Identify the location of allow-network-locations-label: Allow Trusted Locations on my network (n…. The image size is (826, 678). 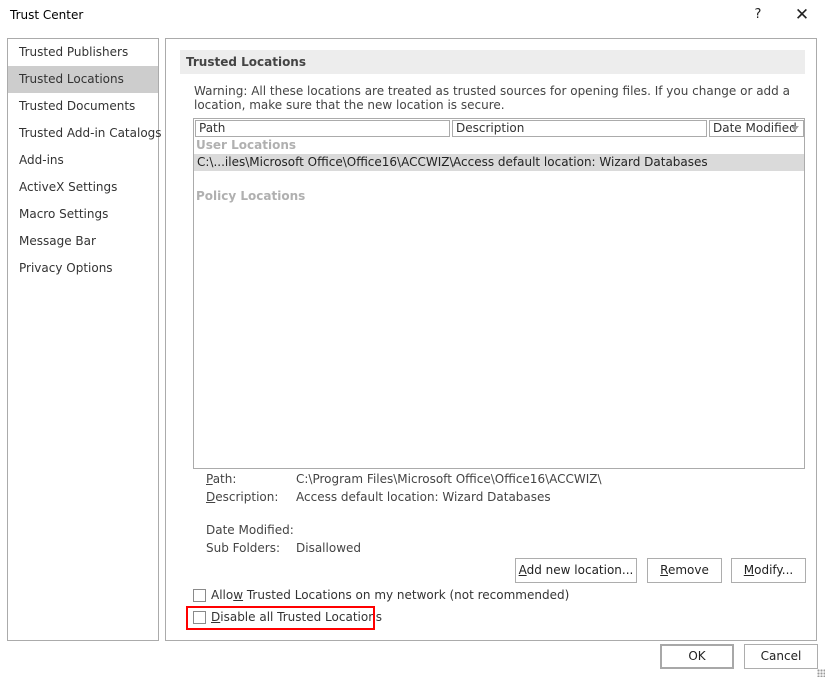
(390, 595).